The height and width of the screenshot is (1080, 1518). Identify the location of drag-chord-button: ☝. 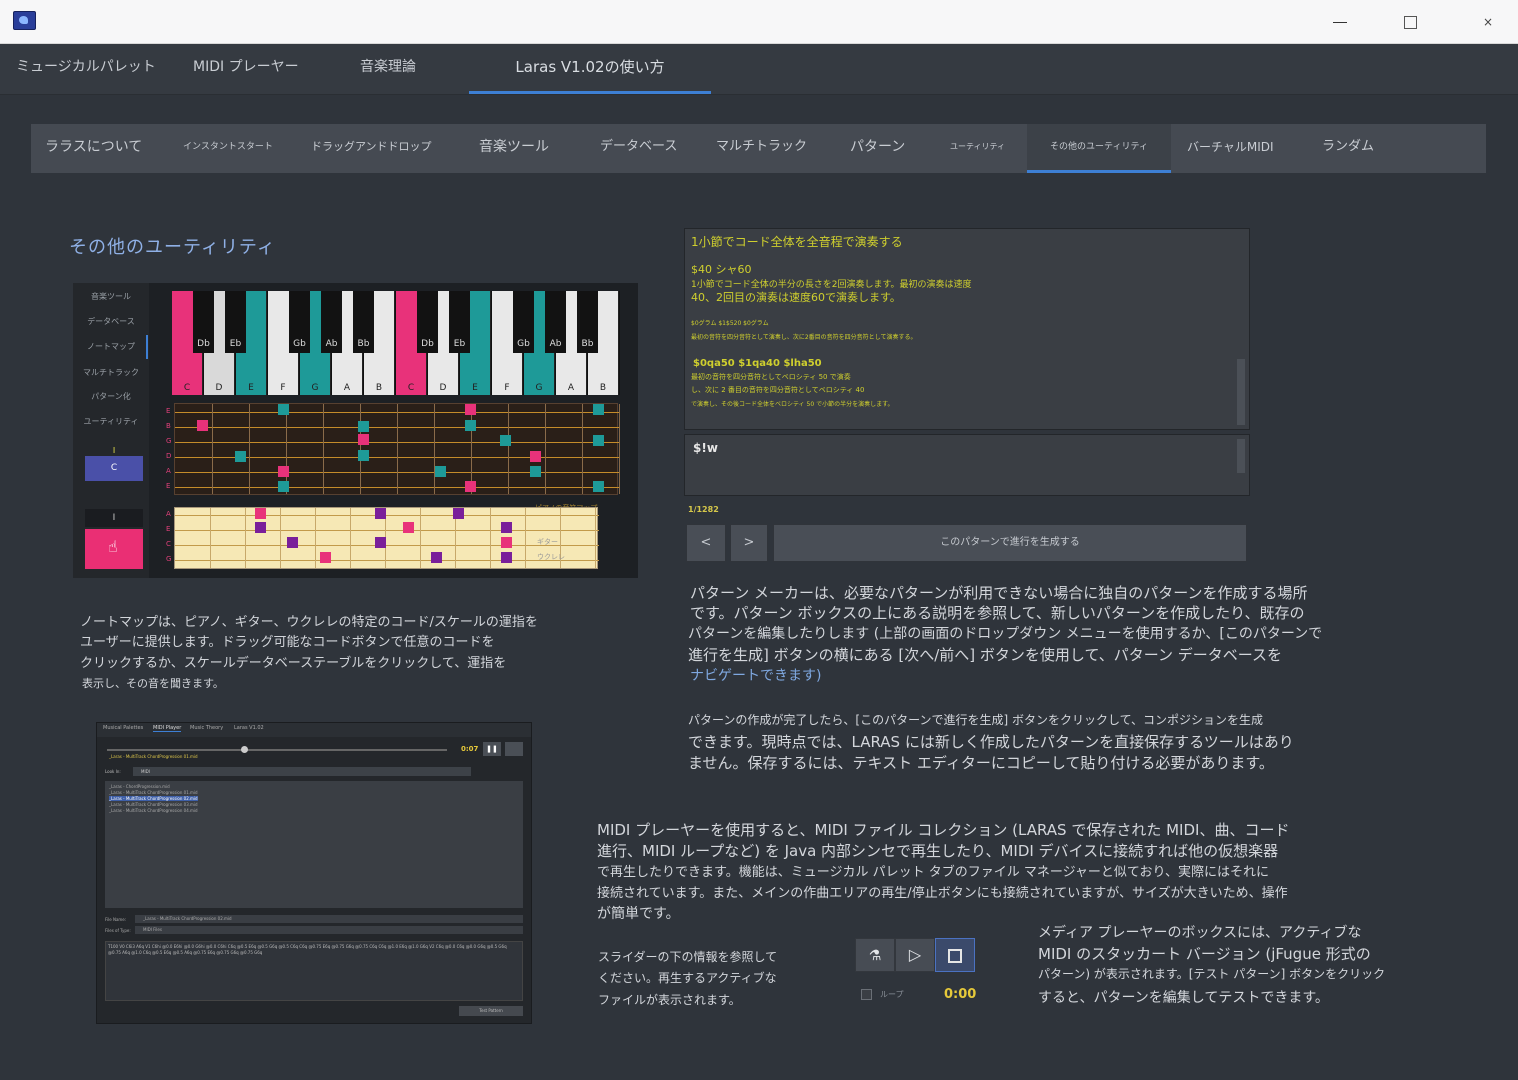
(114, 549).